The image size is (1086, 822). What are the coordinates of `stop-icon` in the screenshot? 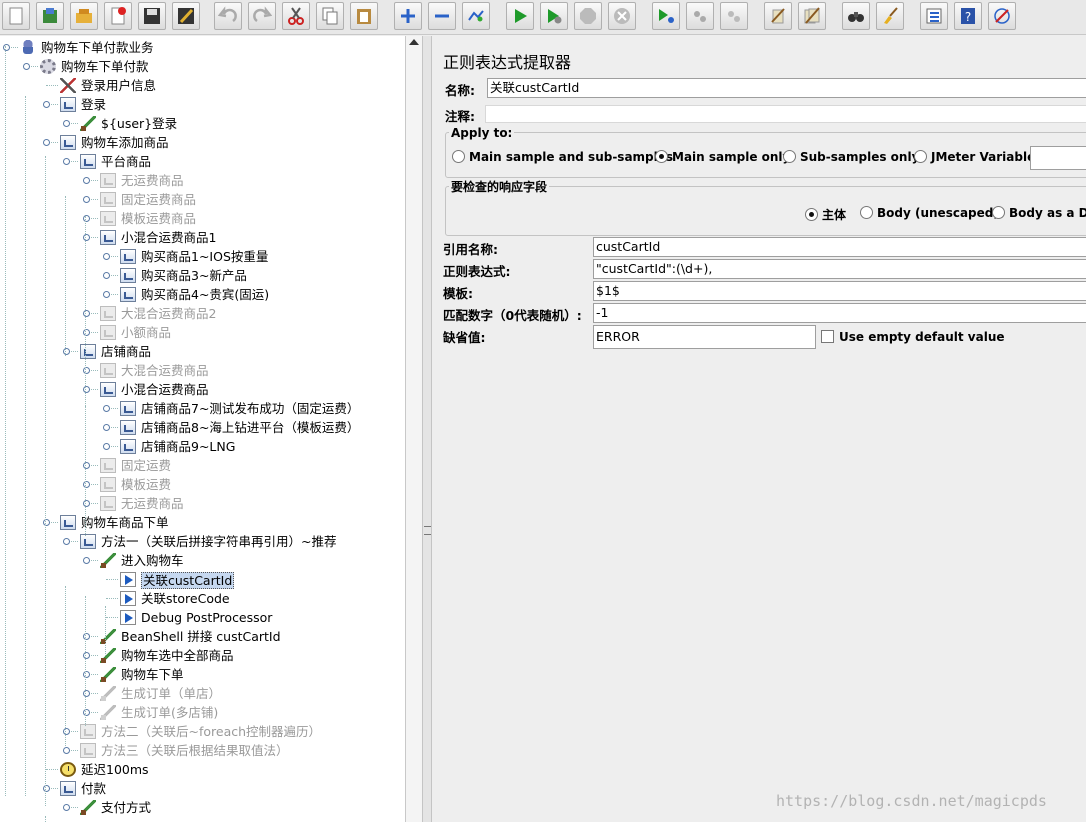 It's located at (588, 16).